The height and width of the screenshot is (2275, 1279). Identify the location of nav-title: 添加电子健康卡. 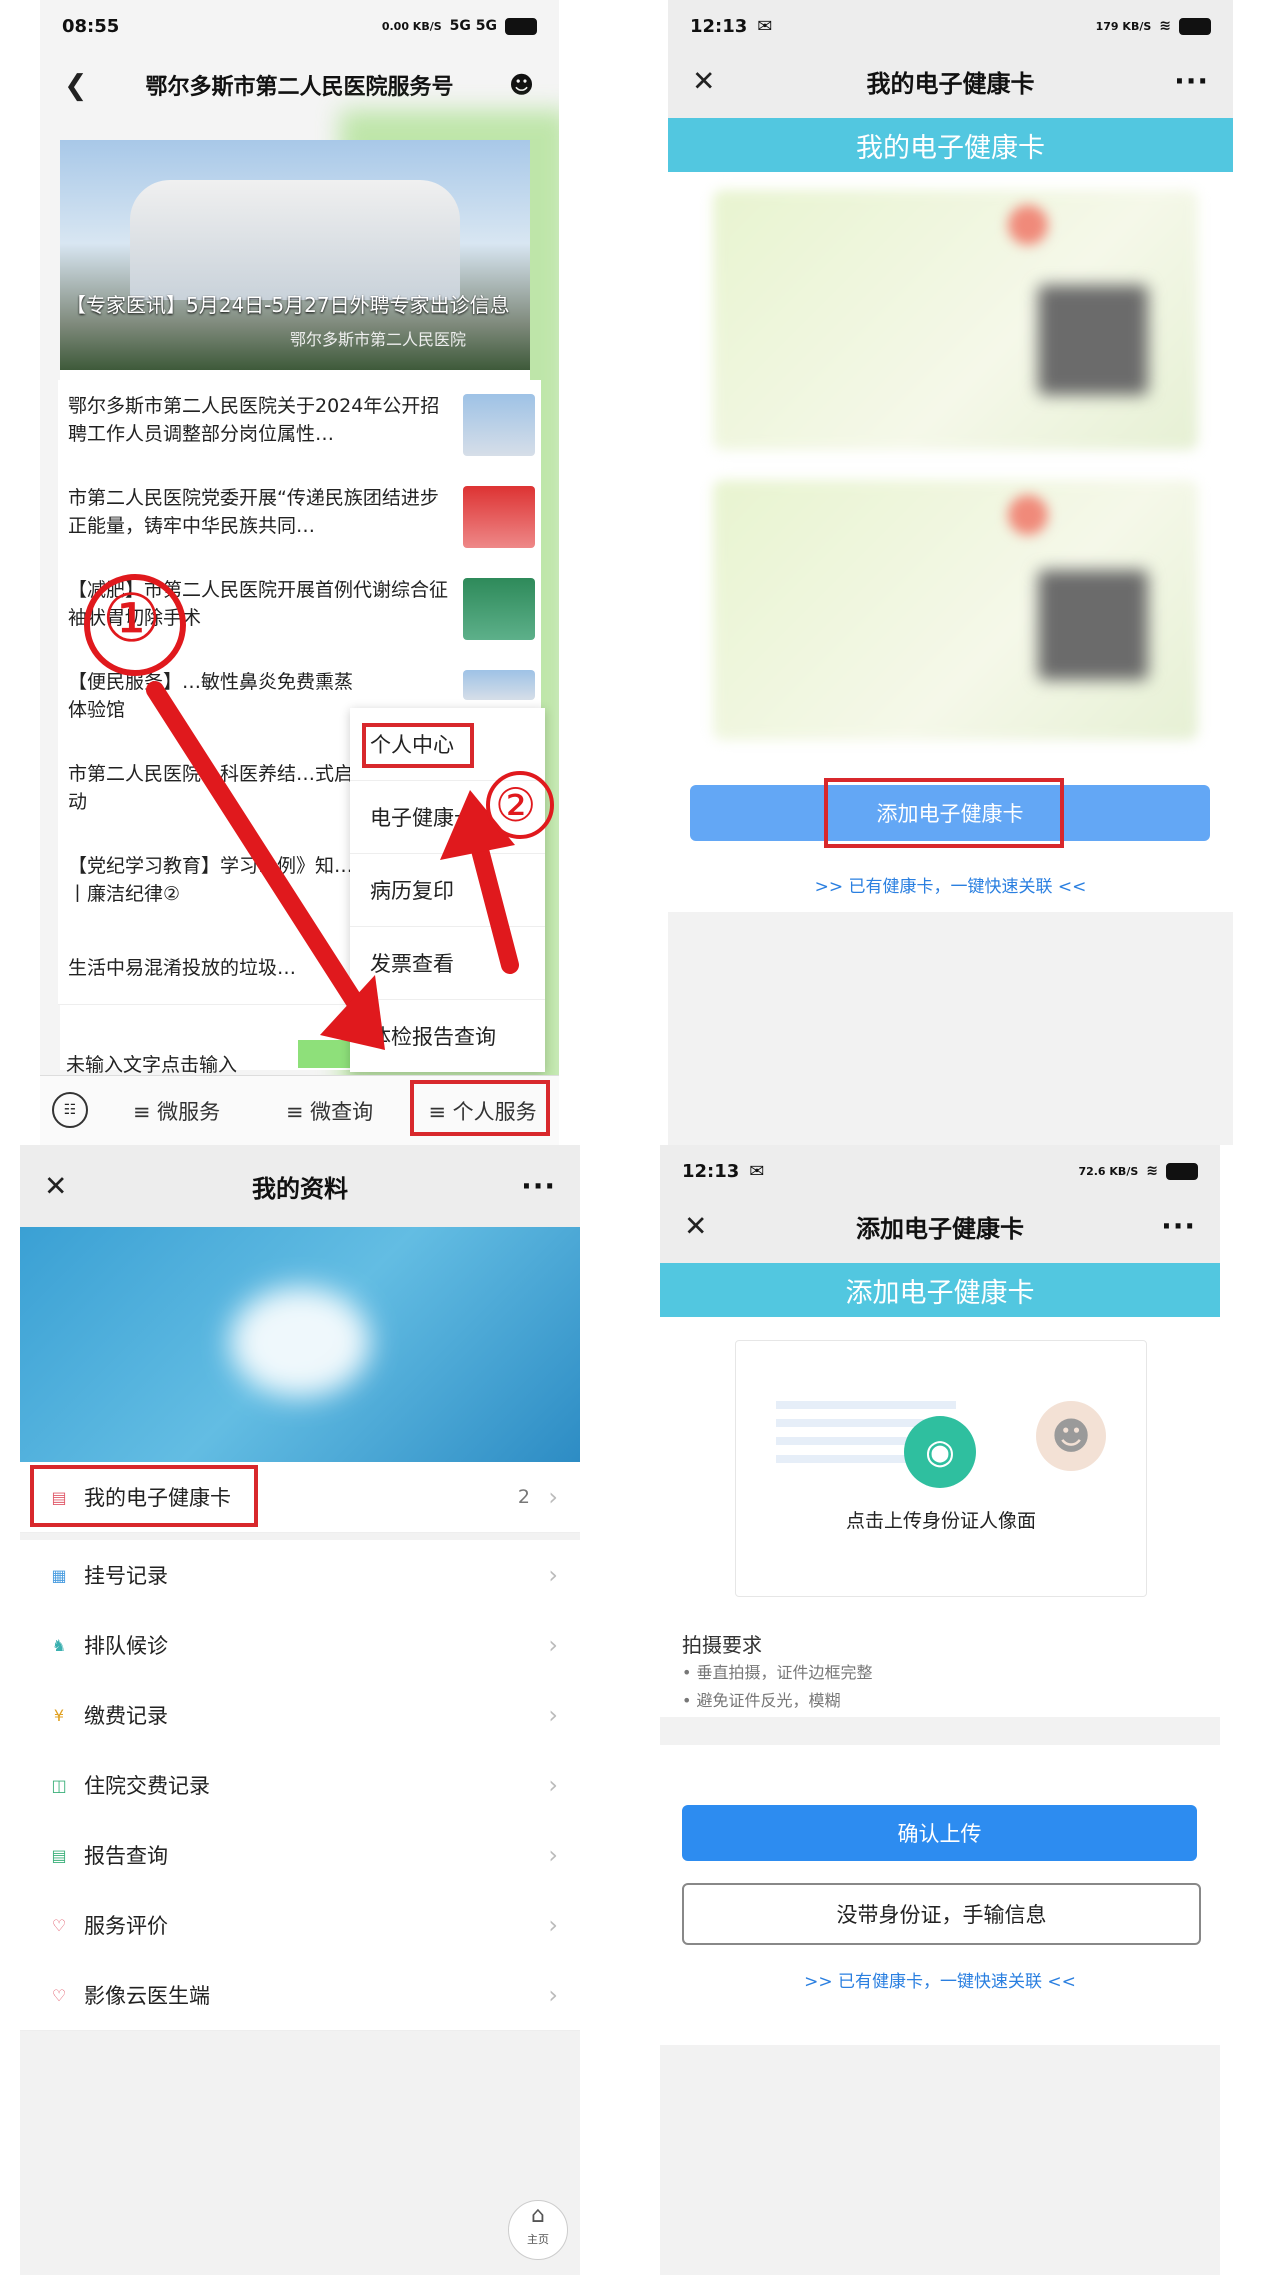
(940, 1228).